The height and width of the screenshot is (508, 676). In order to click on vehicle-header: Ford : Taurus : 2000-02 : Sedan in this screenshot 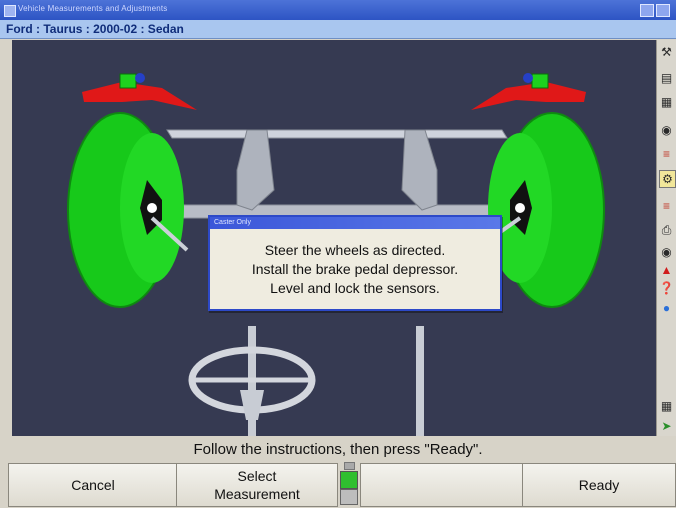, I will do `click(338, 29)`.